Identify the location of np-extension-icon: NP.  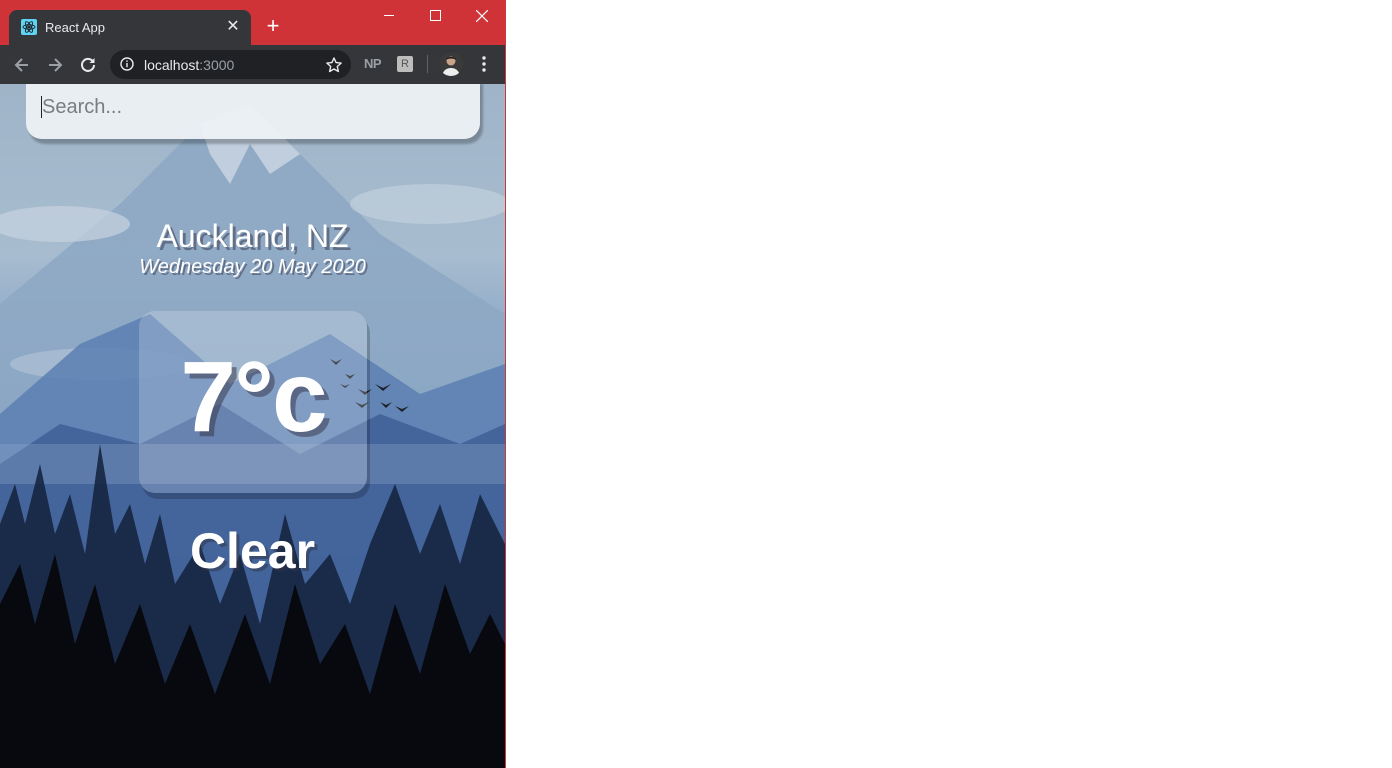
(373, 63).